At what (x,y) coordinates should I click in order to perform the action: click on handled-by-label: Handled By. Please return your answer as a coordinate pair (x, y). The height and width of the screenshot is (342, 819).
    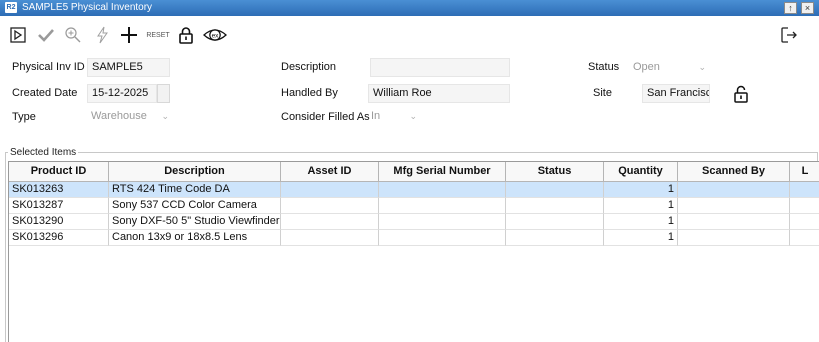
    Looking at the image, I should click on (309, 93).